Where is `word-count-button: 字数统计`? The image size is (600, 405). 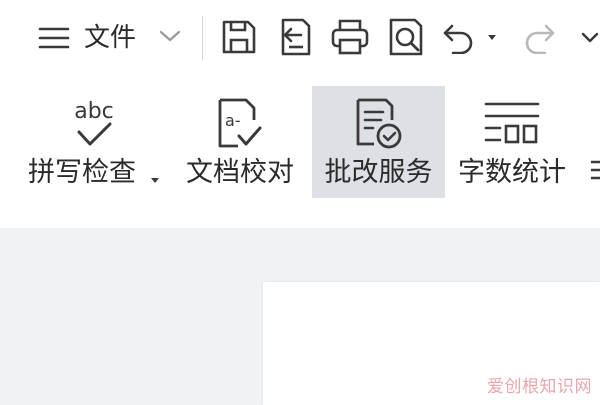
word-count-button: 字数统计 is located at coordinates (512, 142).